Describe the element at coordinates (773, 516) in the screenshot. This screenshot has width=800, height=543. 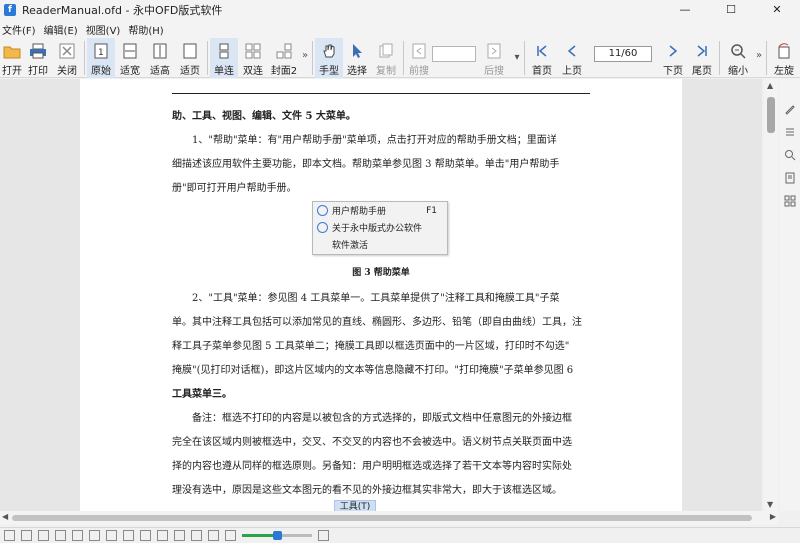
I see `scroll-right-icon: ▶` at that location.